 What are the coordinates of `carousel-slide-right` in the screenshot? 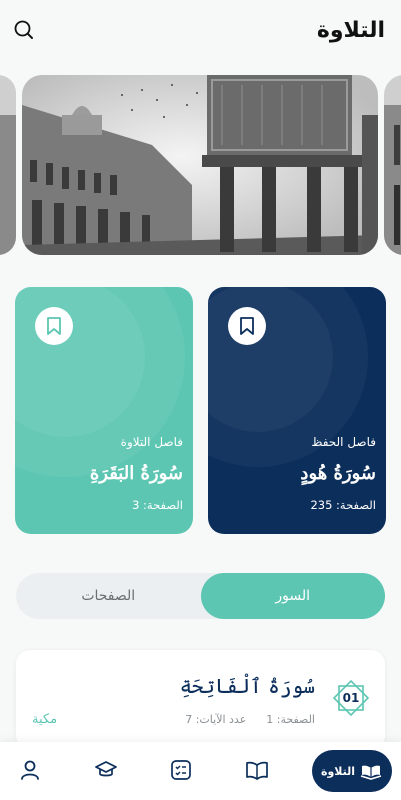 It's located at (392, 165).